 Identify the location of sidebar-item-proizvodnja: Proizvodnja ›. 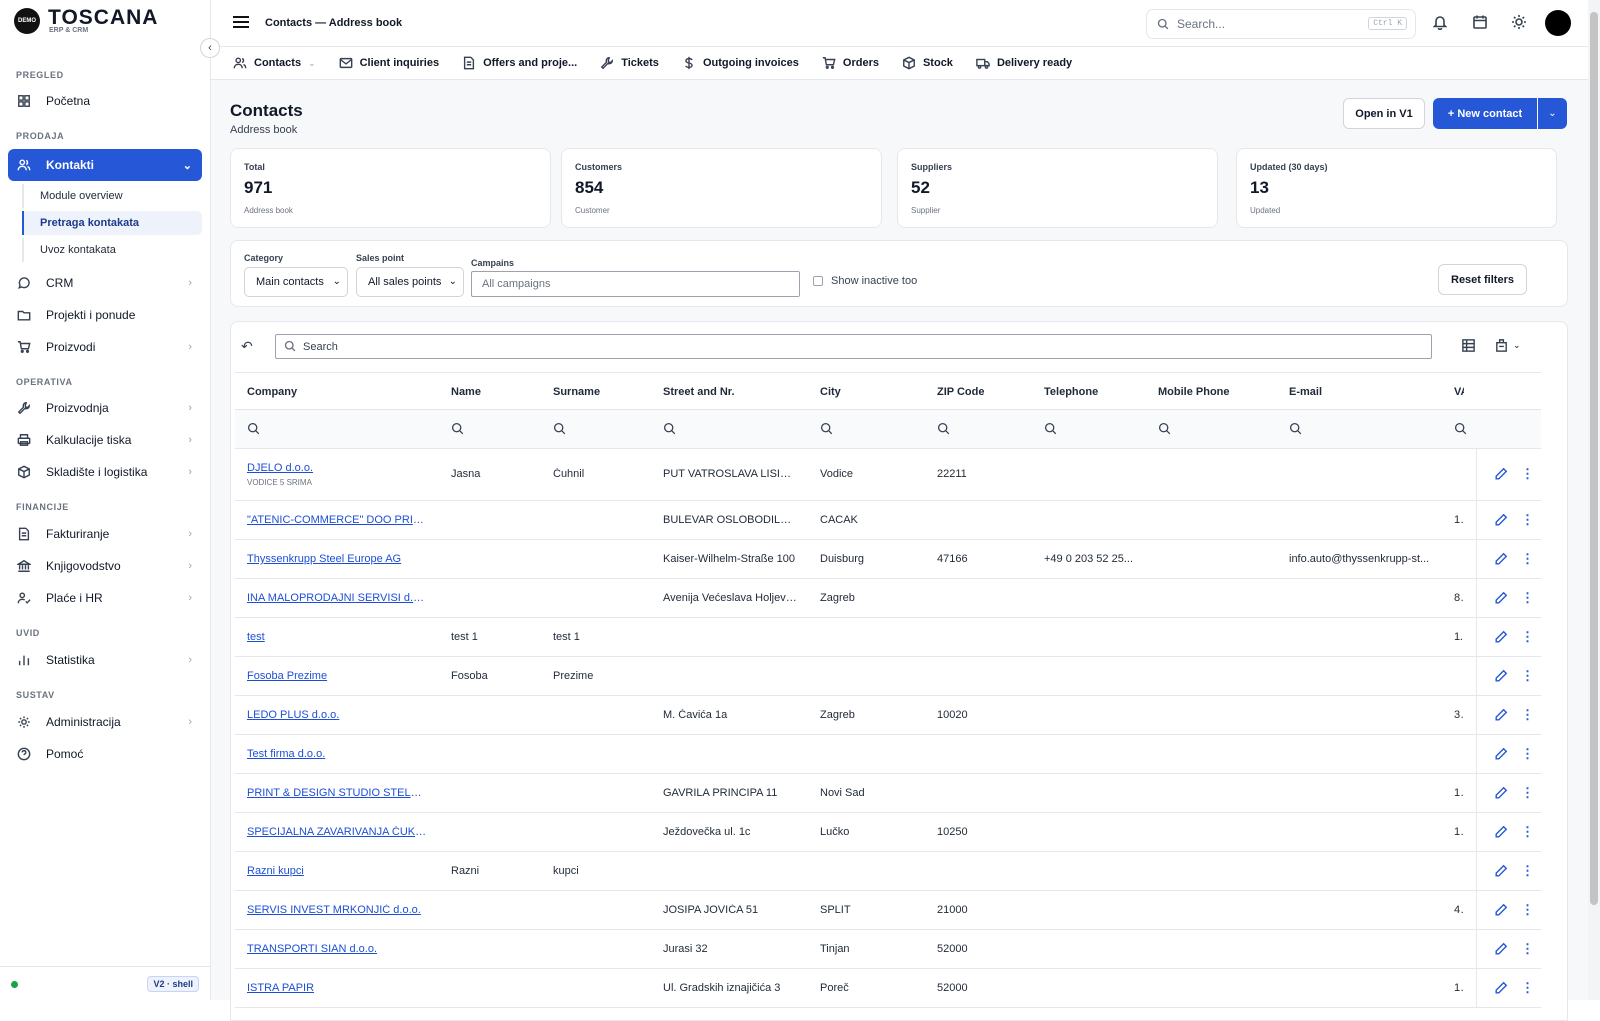
(105, 408).